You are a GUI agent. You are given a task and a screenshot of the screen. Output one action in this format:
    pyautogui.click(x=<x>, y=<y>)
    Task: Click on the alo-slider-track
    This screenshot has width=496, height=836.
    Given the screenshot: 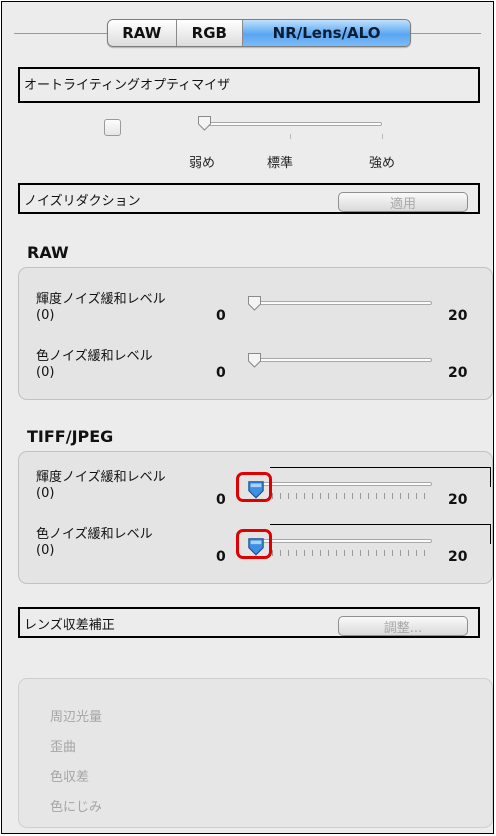 What is the action you would take?
    pyautogui.click(x=290, y=124)
    